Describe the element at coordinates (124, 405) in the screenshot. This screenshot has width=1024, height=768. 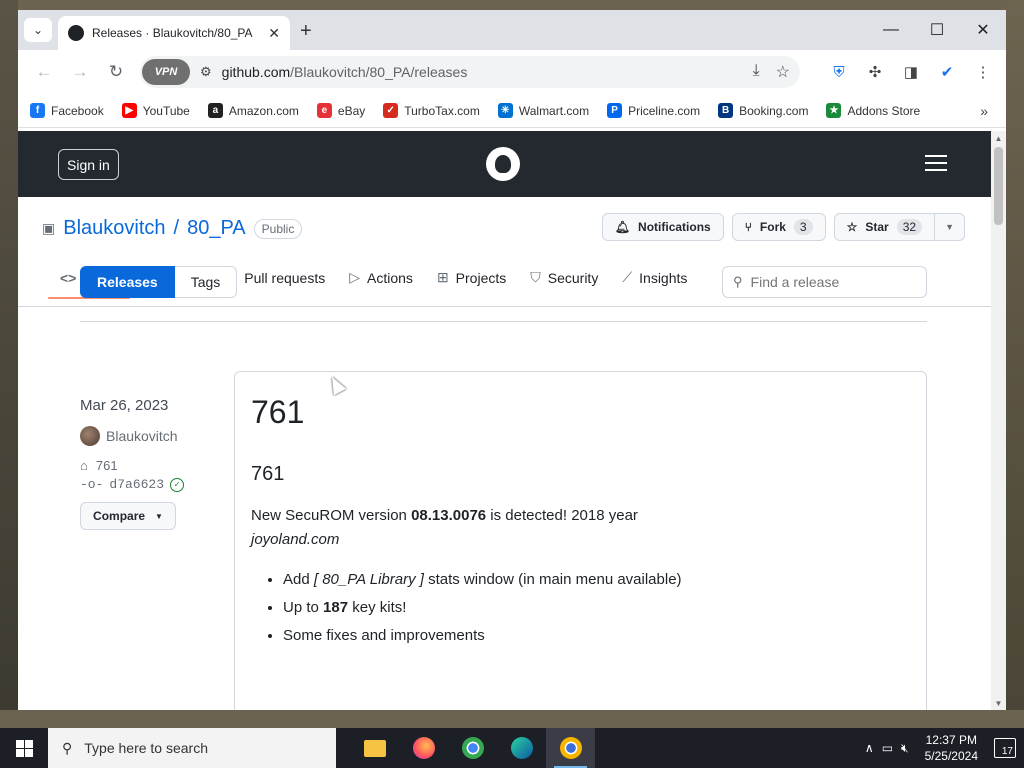
I see `release-date: Mar 26, 2023` at that location.